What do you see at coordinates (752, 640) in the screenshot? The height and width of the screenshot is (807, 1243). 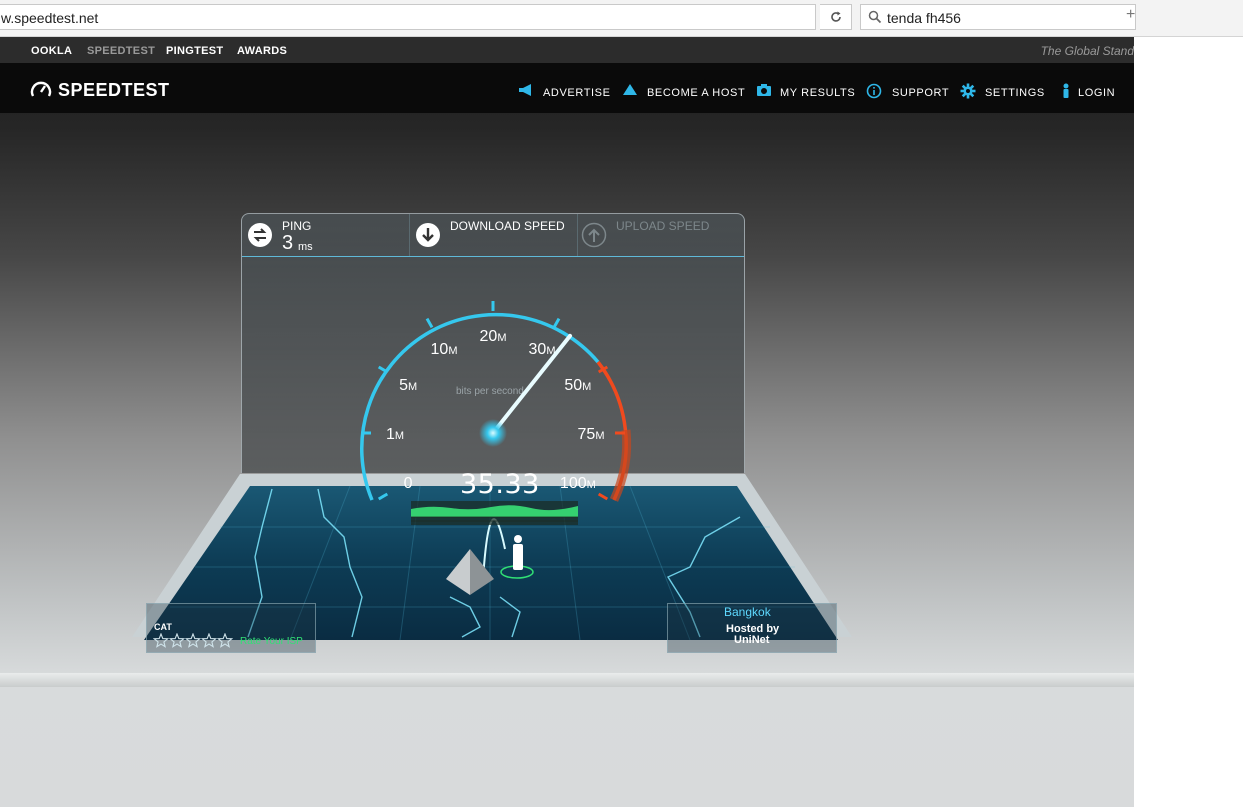 I see `server-host-name: UniNet` at bounding box center [752, 640].